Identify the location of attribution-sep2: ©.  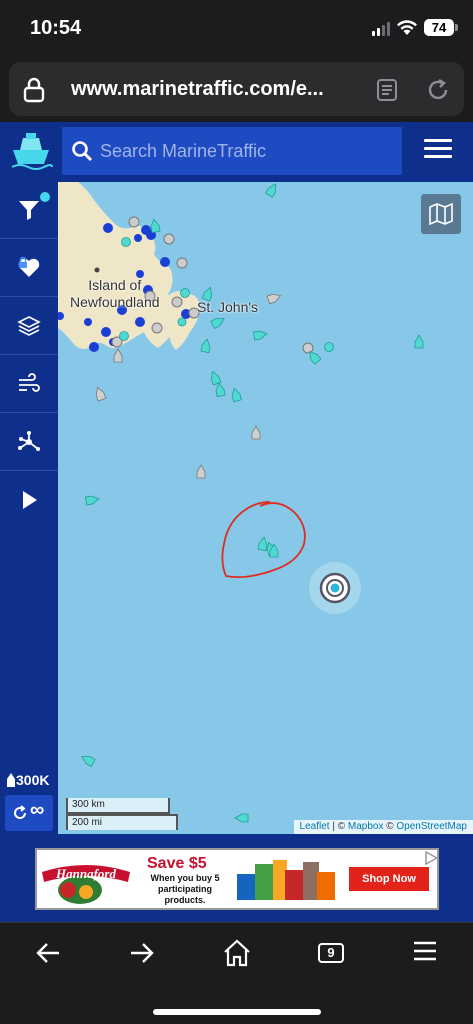
(390, 826).